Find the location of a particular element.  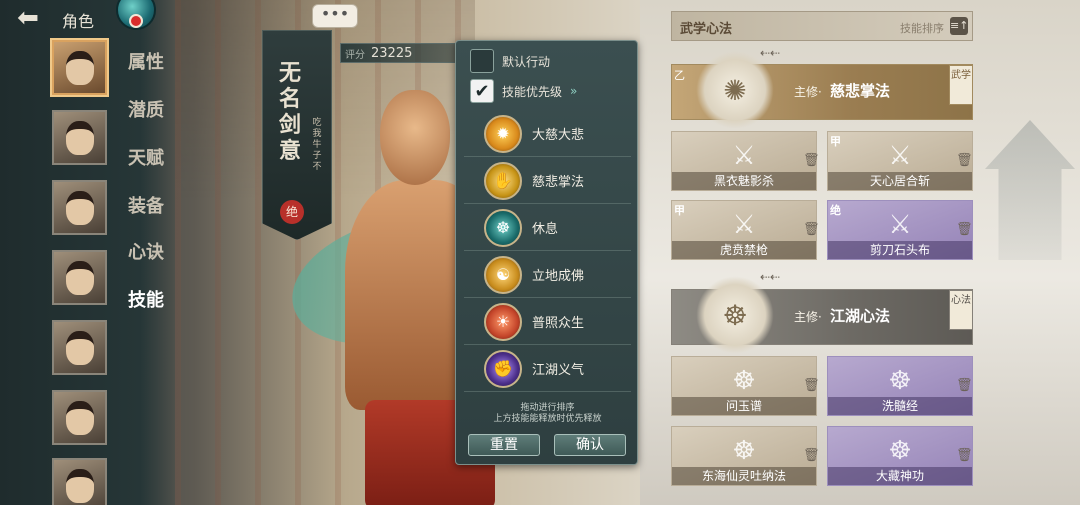

tab-talent: 天赋 is located at coordinates (146, 157).